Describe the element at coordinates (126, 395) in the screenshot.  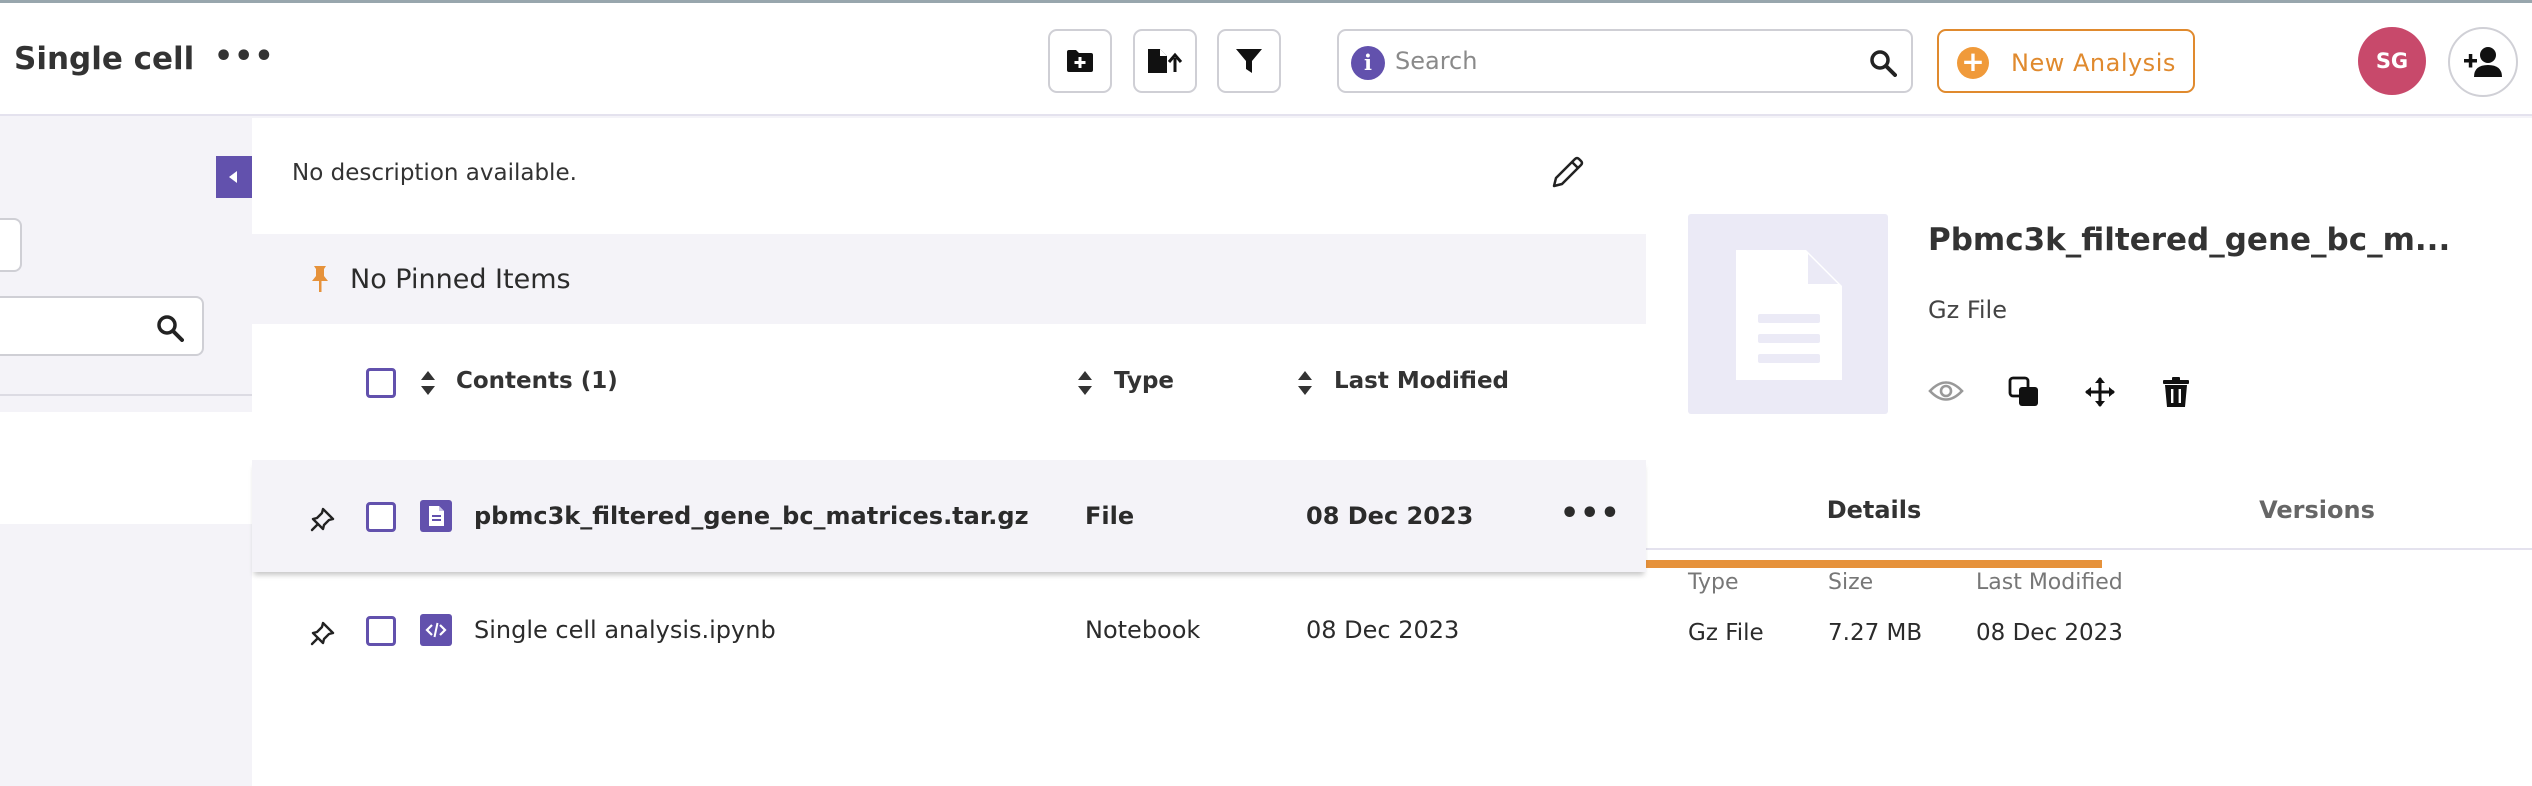
I see `divider` at that location.